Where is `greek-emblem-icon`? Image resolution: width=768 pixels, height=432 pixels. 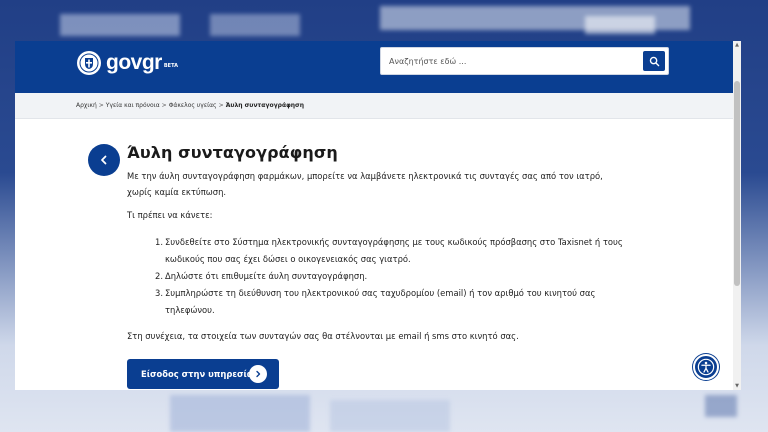 greek-emblem-icon is located at coordinates (89, 63).